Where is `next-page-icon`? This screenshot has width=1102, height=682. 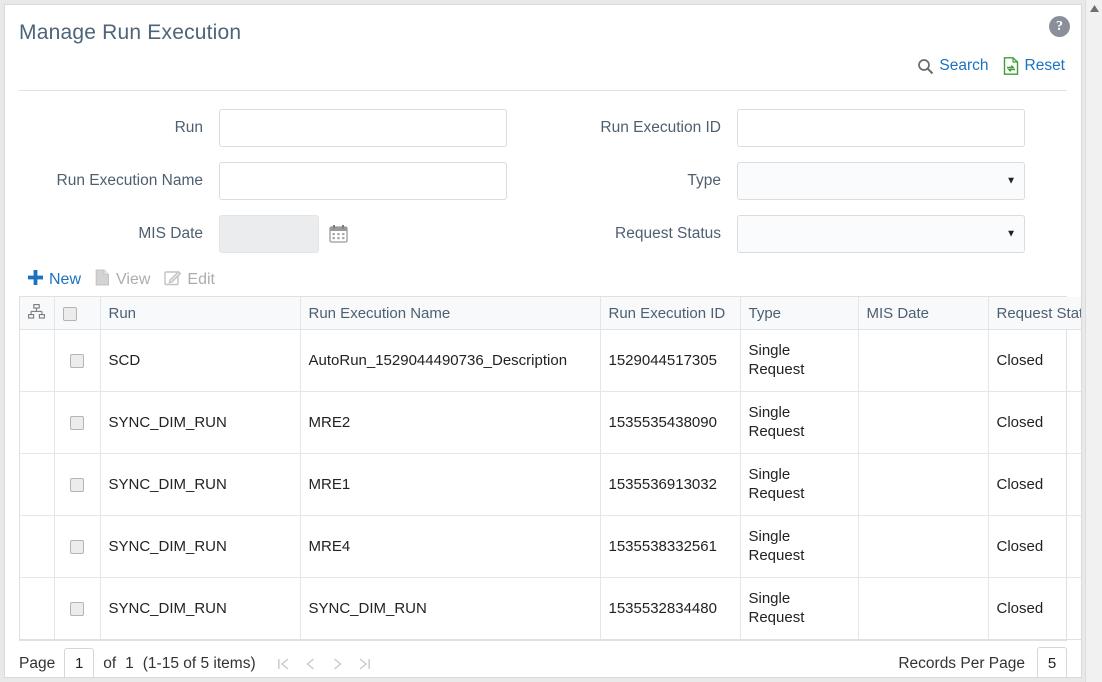
next-page-icon is located at coordinates (337, 664).